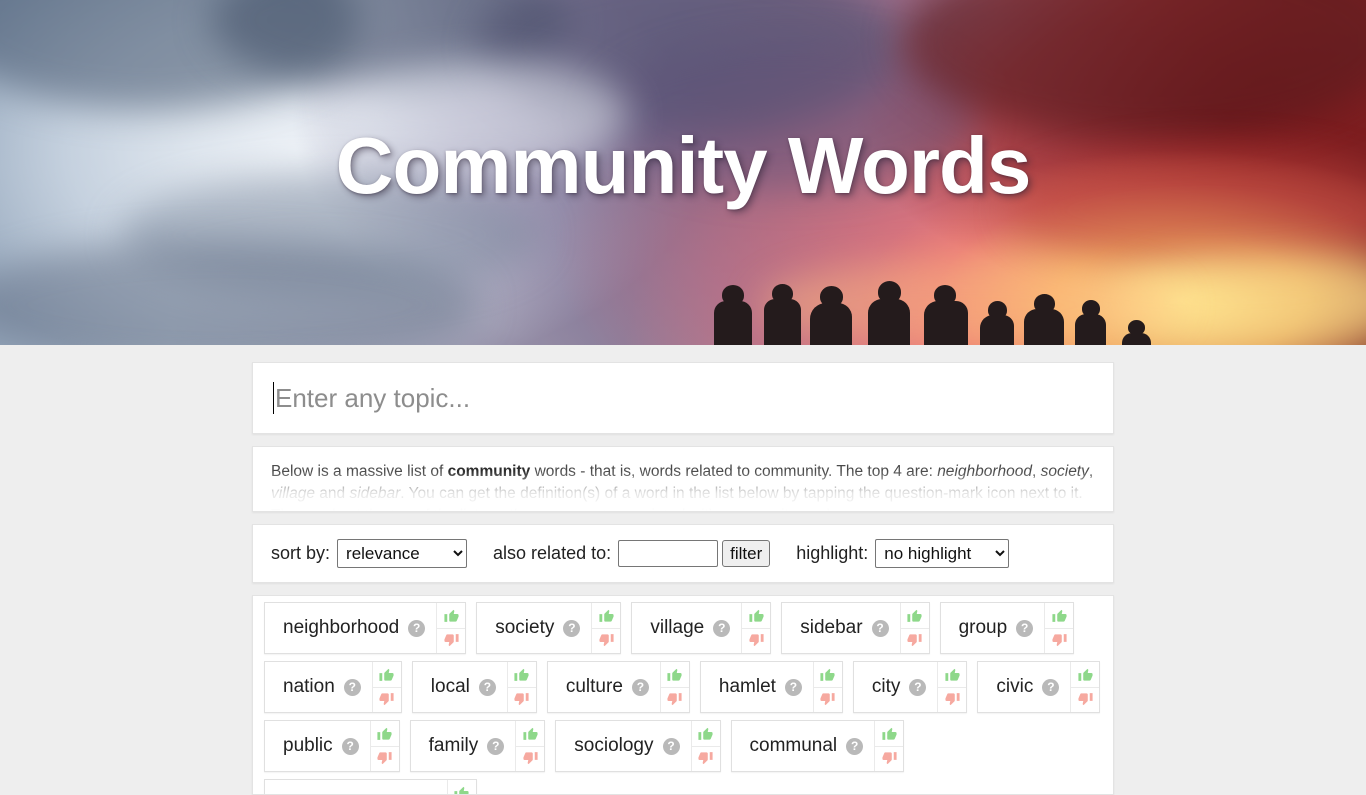  I want to click on word-chip-main: sociology?, so click(623, 746).